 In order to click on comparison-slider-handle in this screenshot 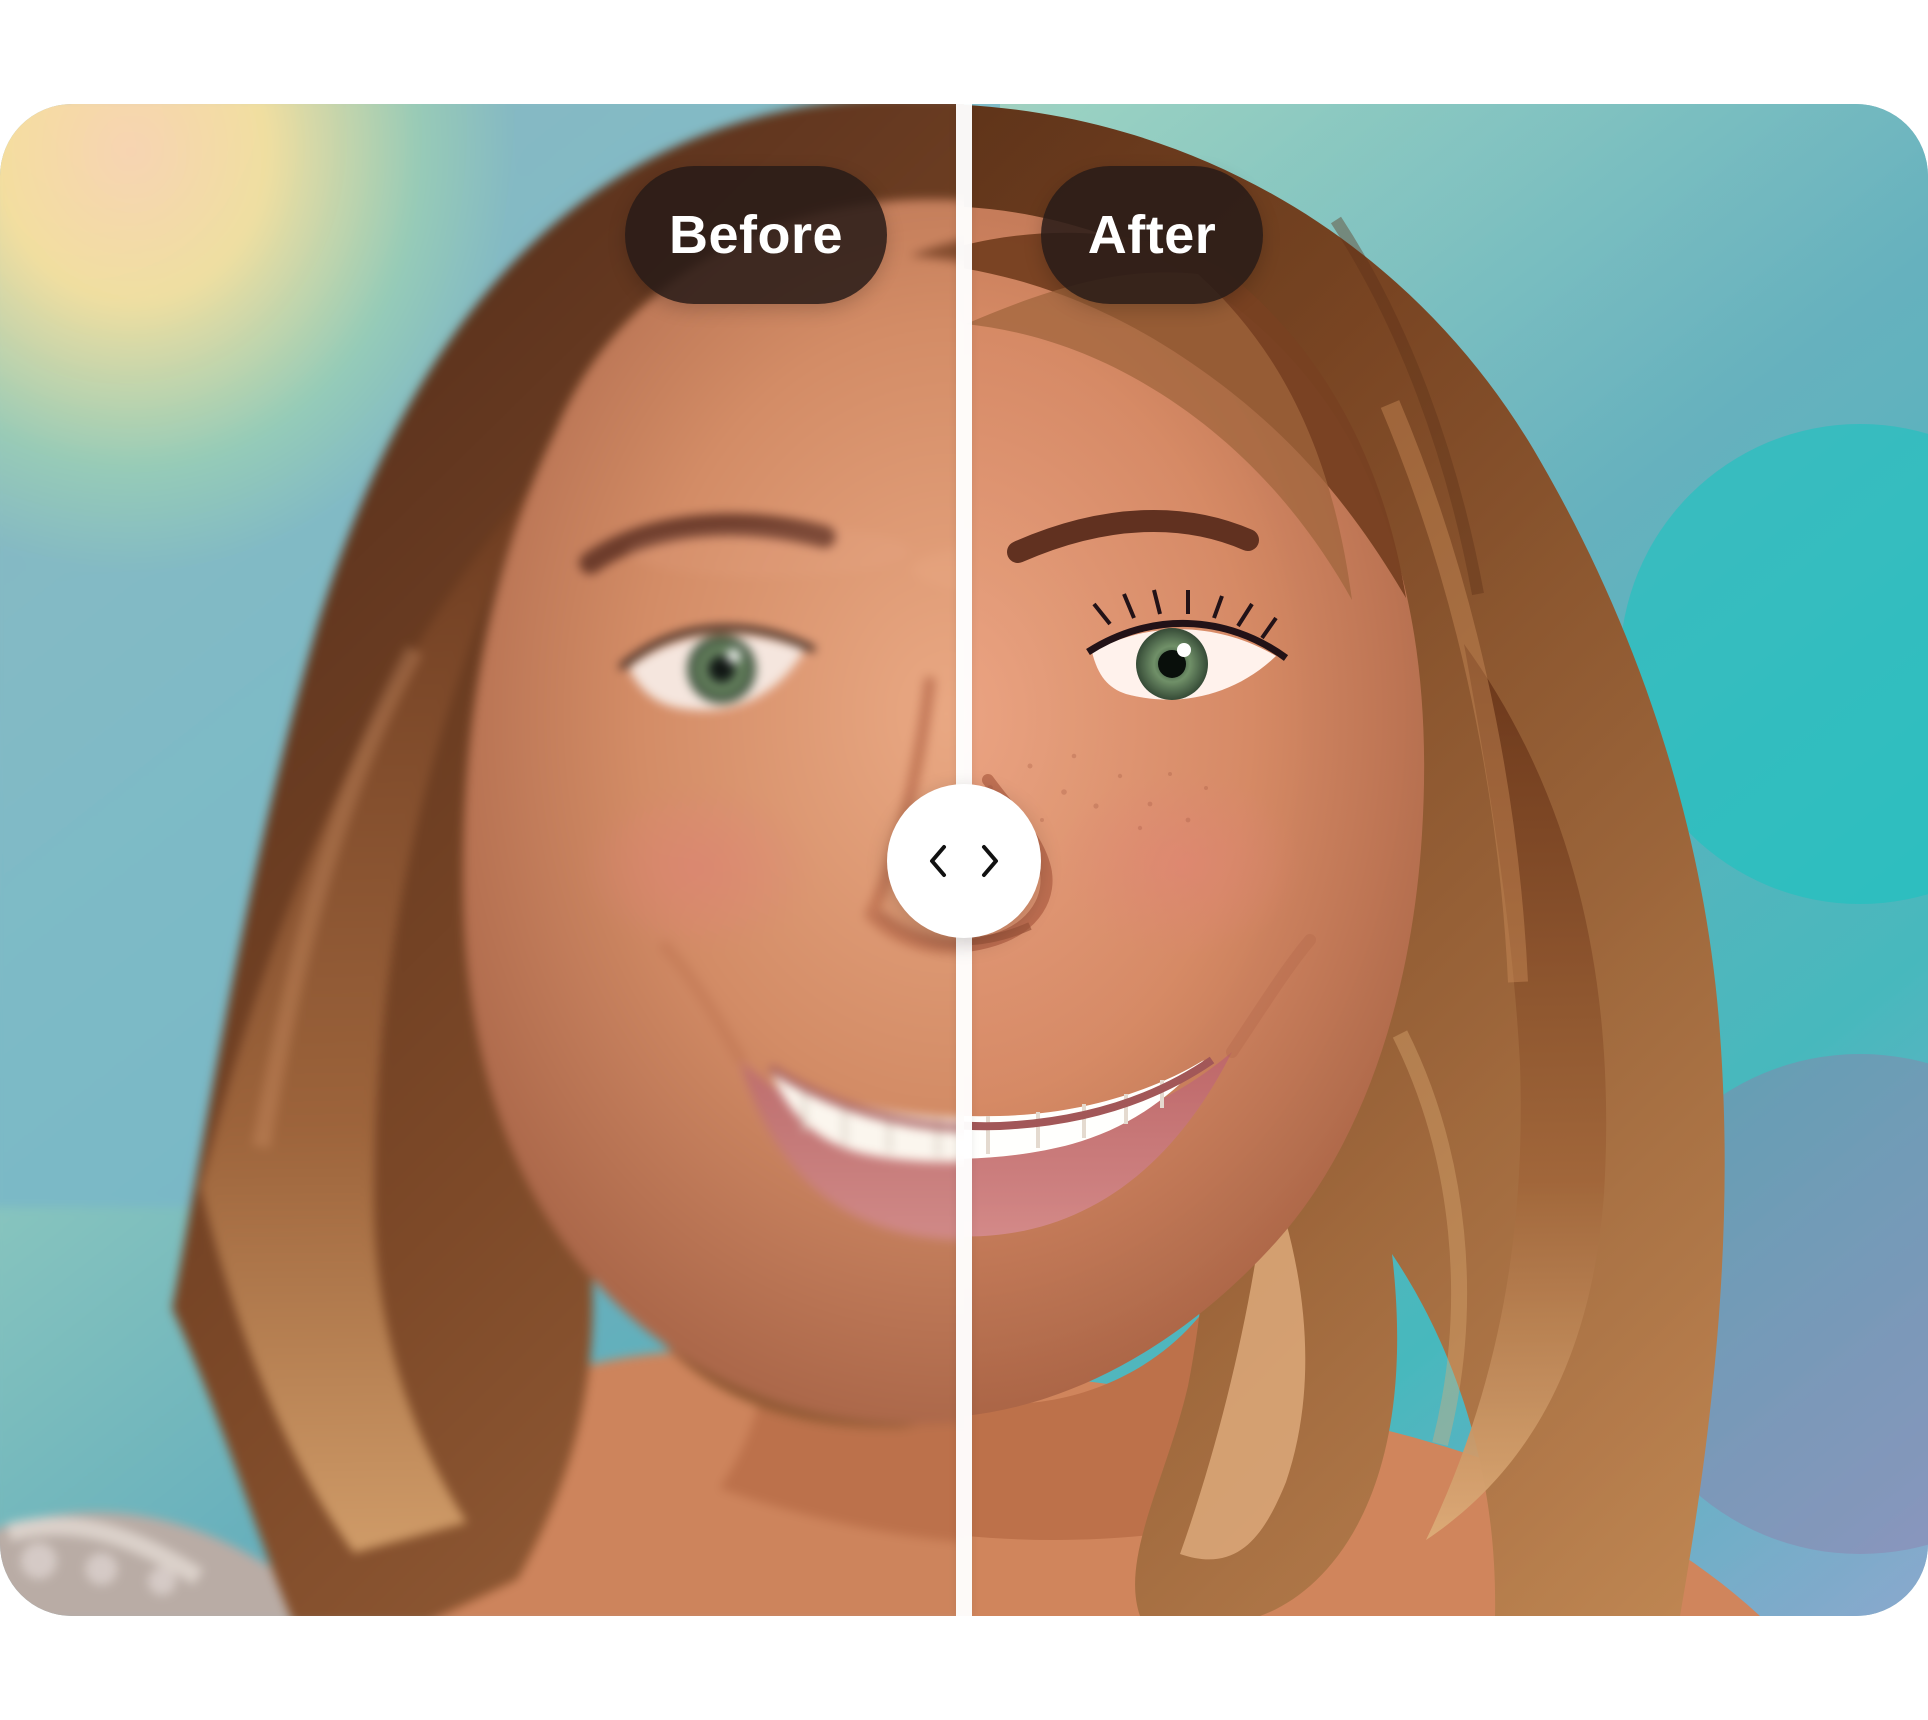, I will do `click(964, 861)`.